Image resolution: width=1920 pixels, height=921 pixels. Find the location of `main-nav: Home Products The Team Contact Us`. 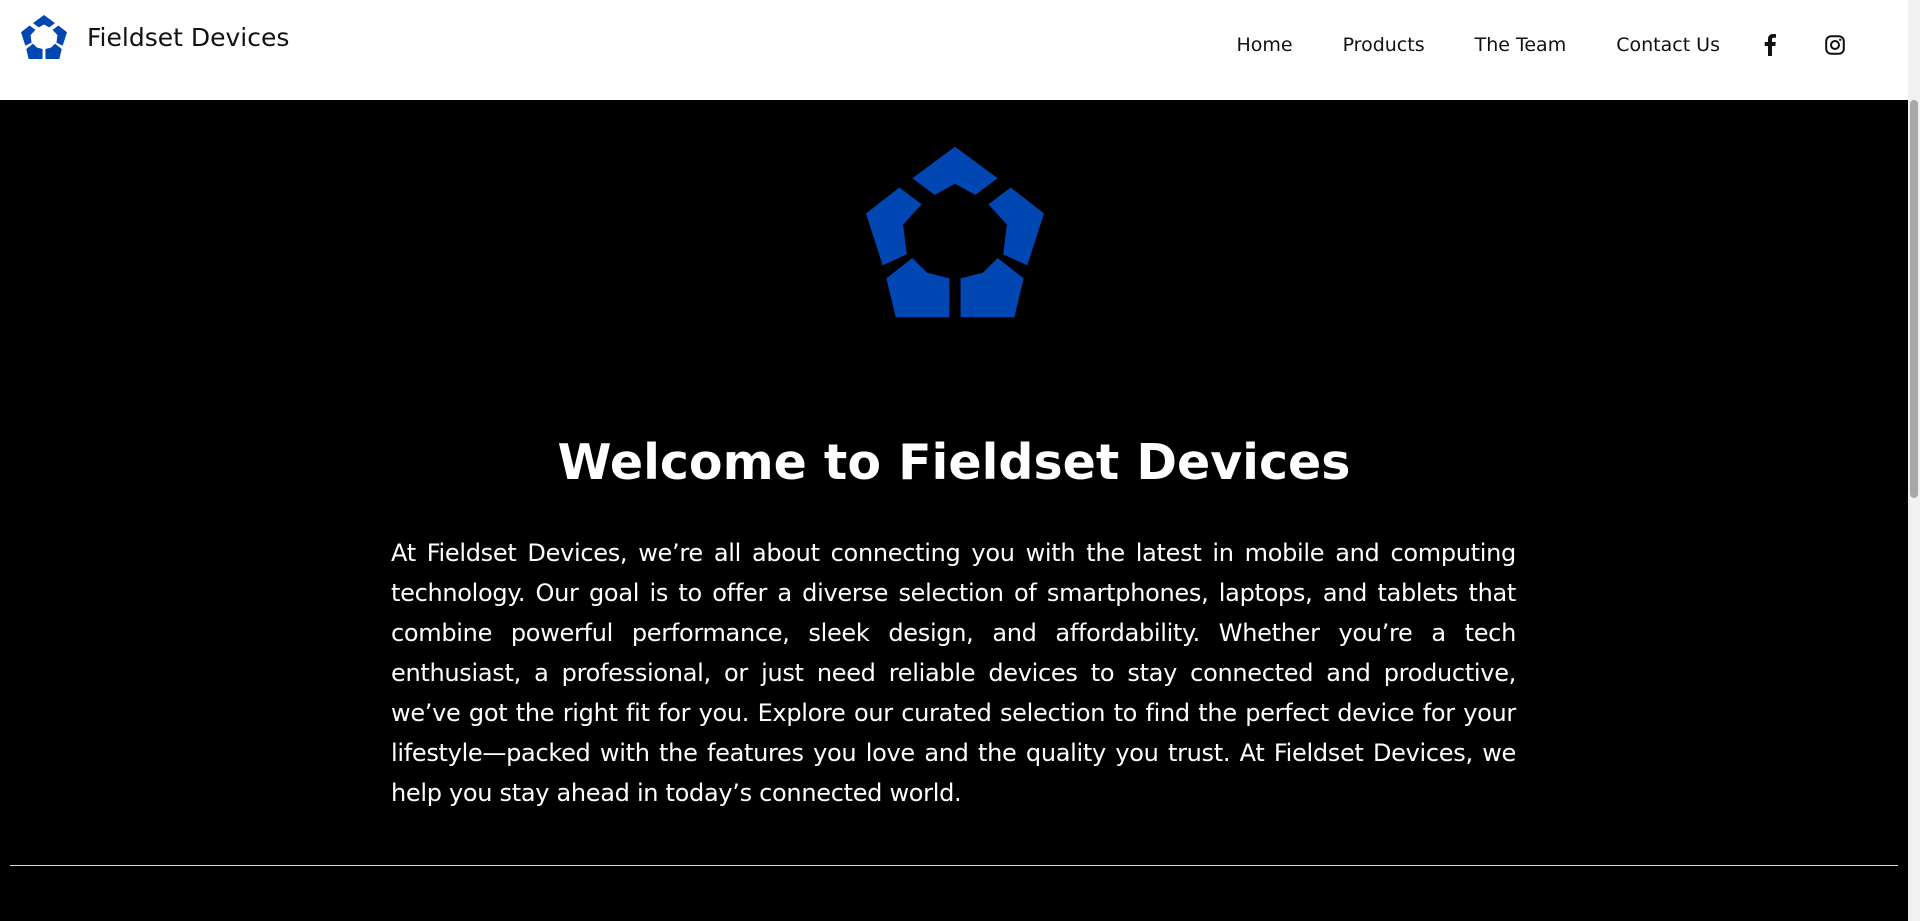

main-nav: Home Products The Team Contact Us is located at coordinates (1478, 45).